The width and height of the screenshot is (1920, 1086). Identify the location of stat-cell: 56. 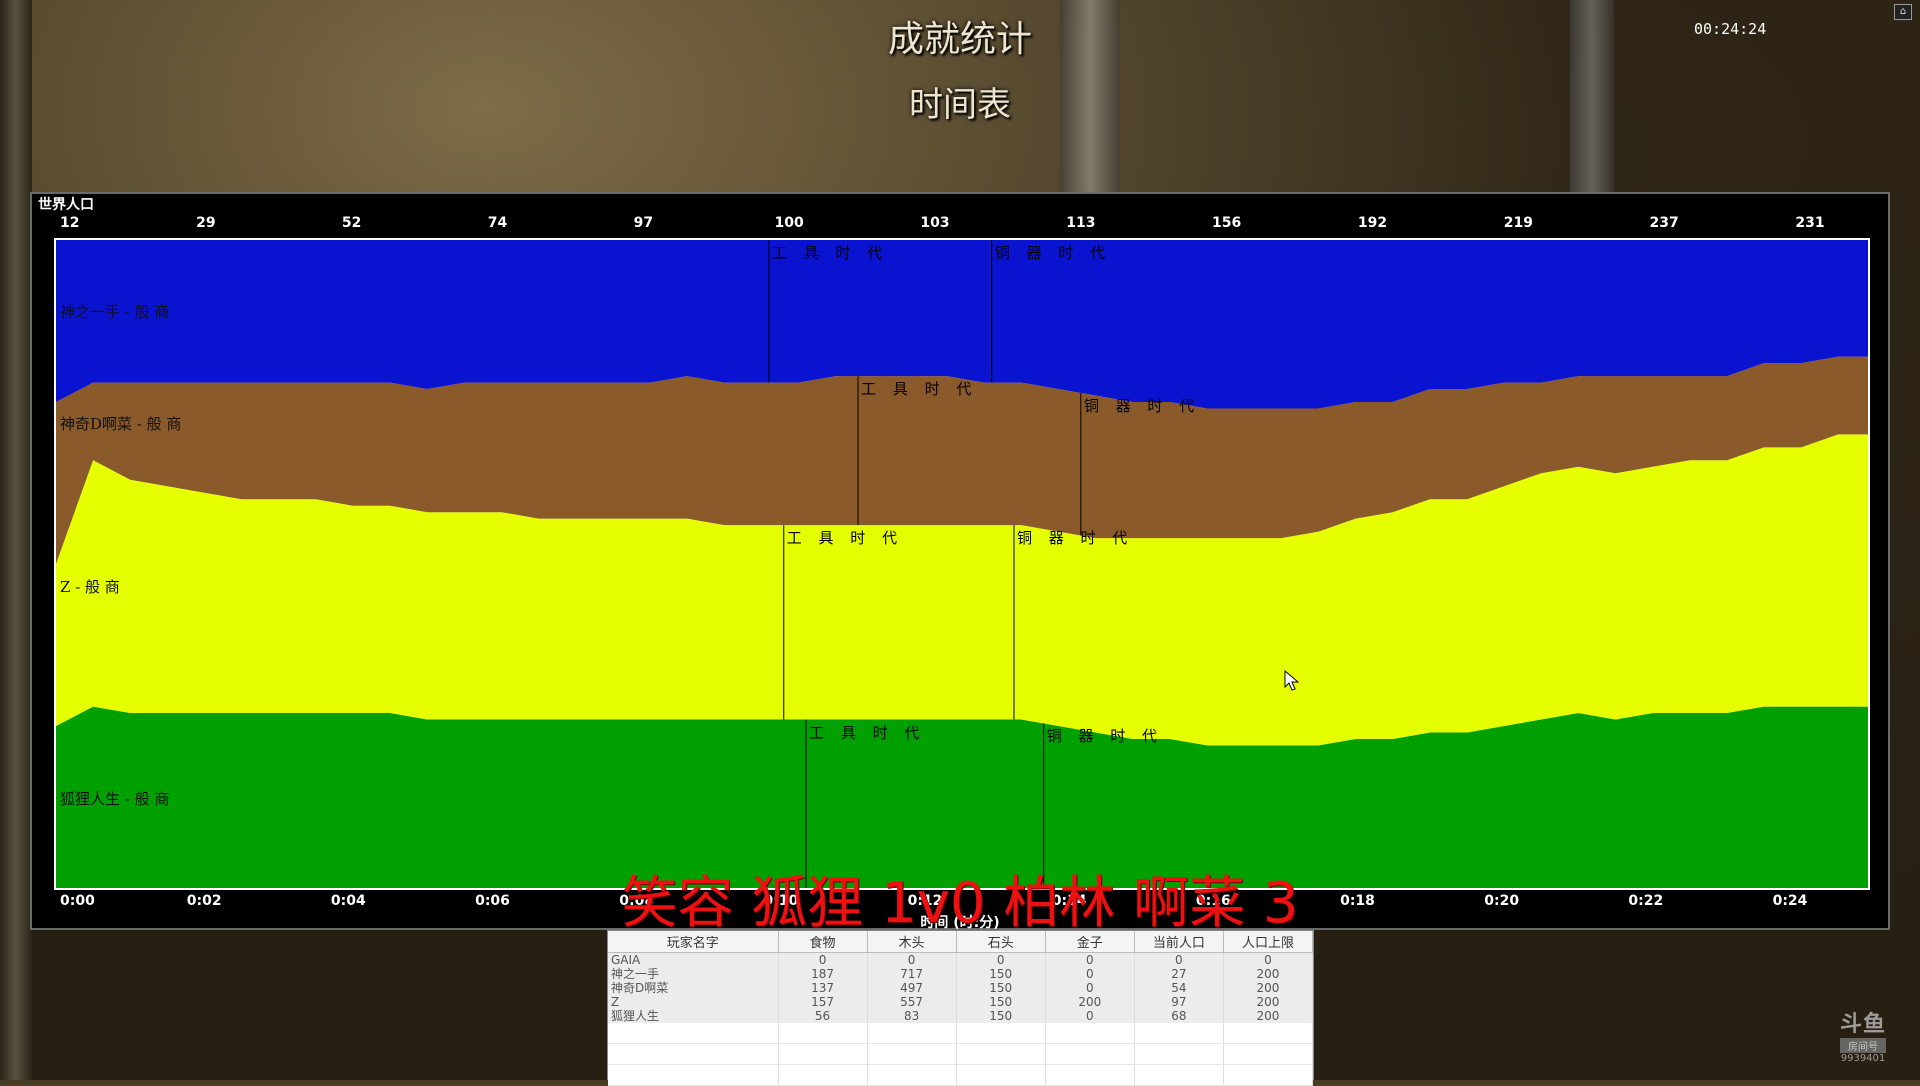
(823, 1016).